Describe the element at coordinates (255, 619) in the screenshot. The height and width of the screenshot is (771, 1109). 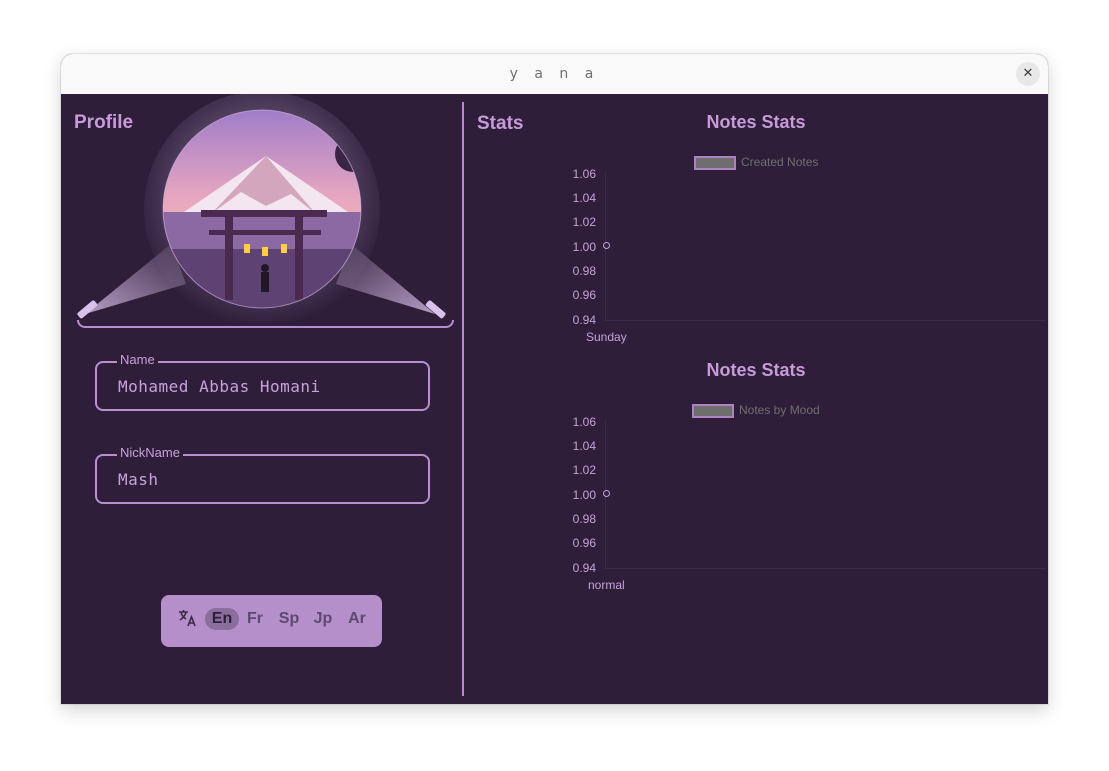
I see `lang-option-fr: Fr` at that location.